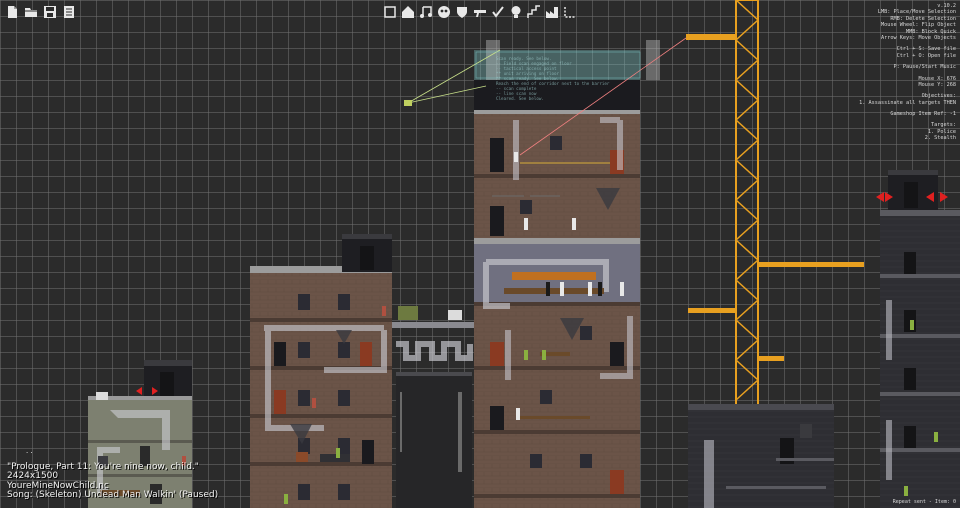  Describe the element at coordinates (940, 138) in the screenshot. I see `help-line: 2. Stealth` at that location.